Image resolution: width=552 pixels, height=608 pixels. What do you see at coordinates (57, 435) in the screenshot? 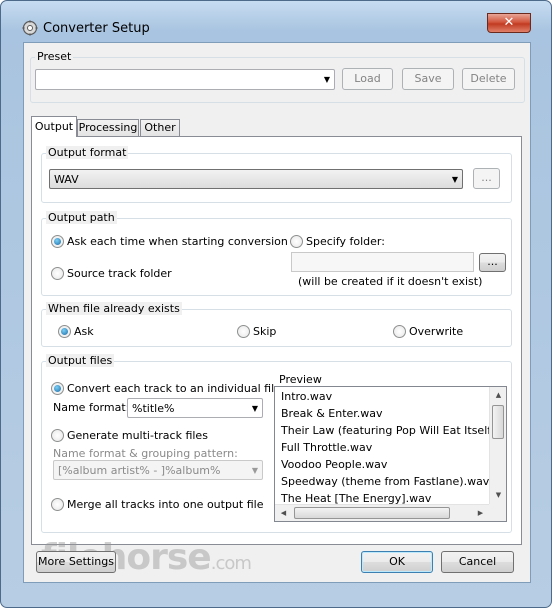
I see `multi-track-radio` at bounding box center [57, 435].